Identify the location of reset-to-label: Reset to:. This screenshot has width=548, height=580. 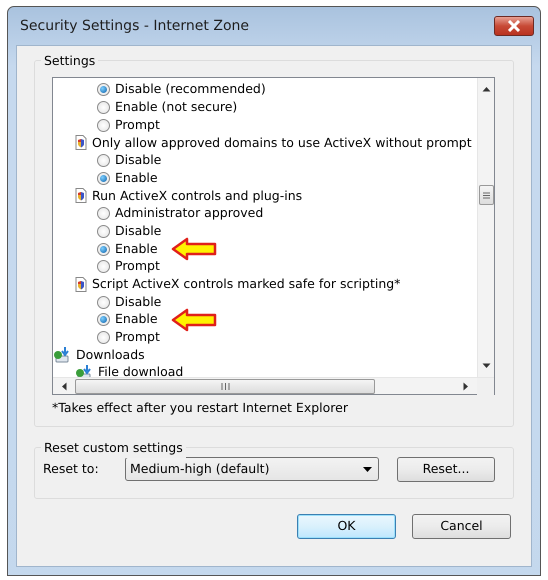
(71, 469).